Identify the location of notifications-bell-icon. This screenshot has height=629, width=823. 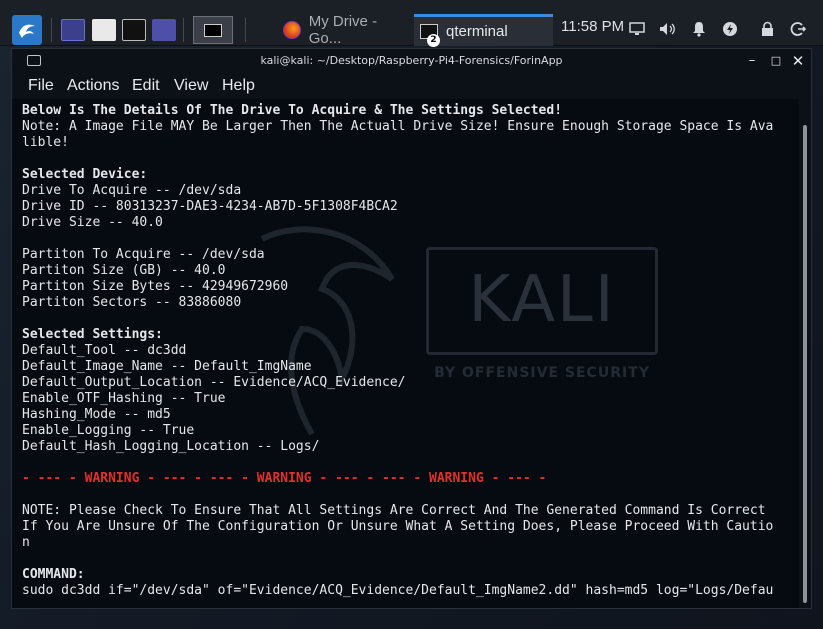
(699, 29).